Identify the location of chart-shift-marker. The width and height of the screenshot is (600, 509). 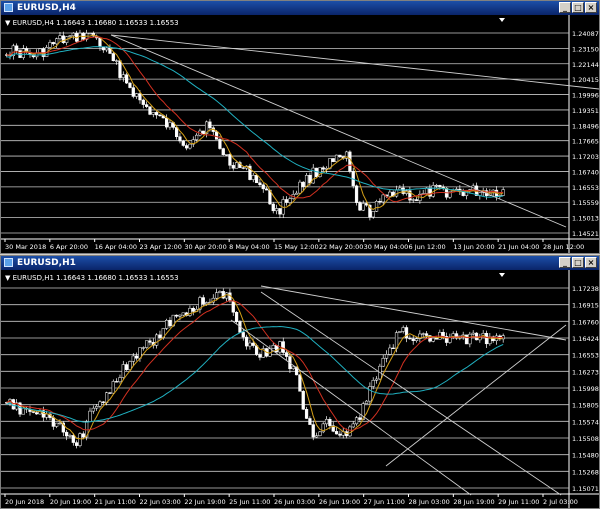
(502, 275).